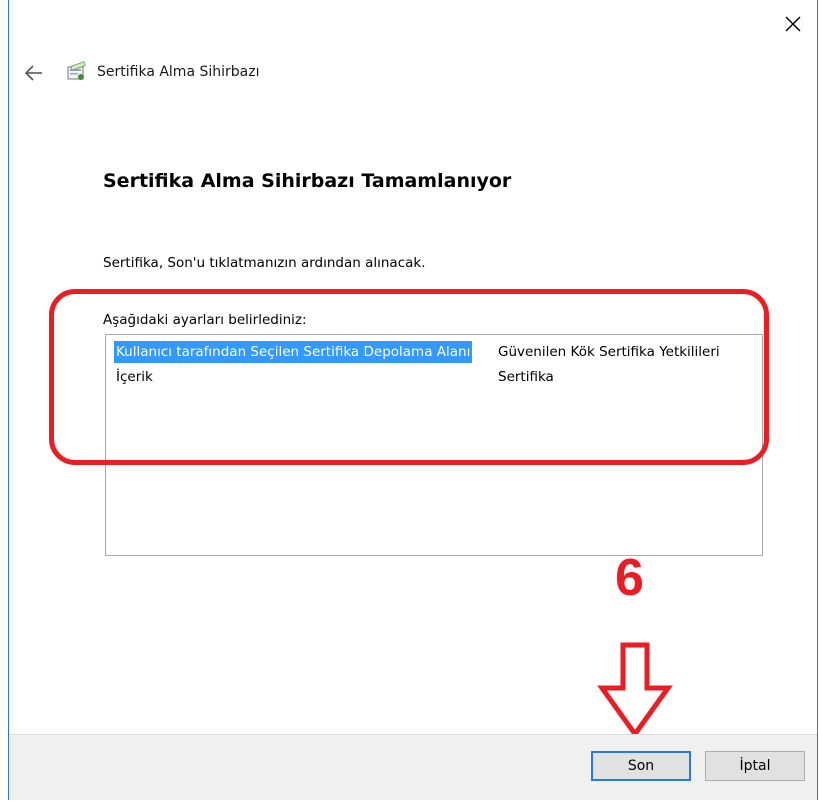 The height and width of the screenshot is (802, 822). Describe the element at coordinates (76, 70) in the screenshot. I see `certificate-wizard-icon` at that location.